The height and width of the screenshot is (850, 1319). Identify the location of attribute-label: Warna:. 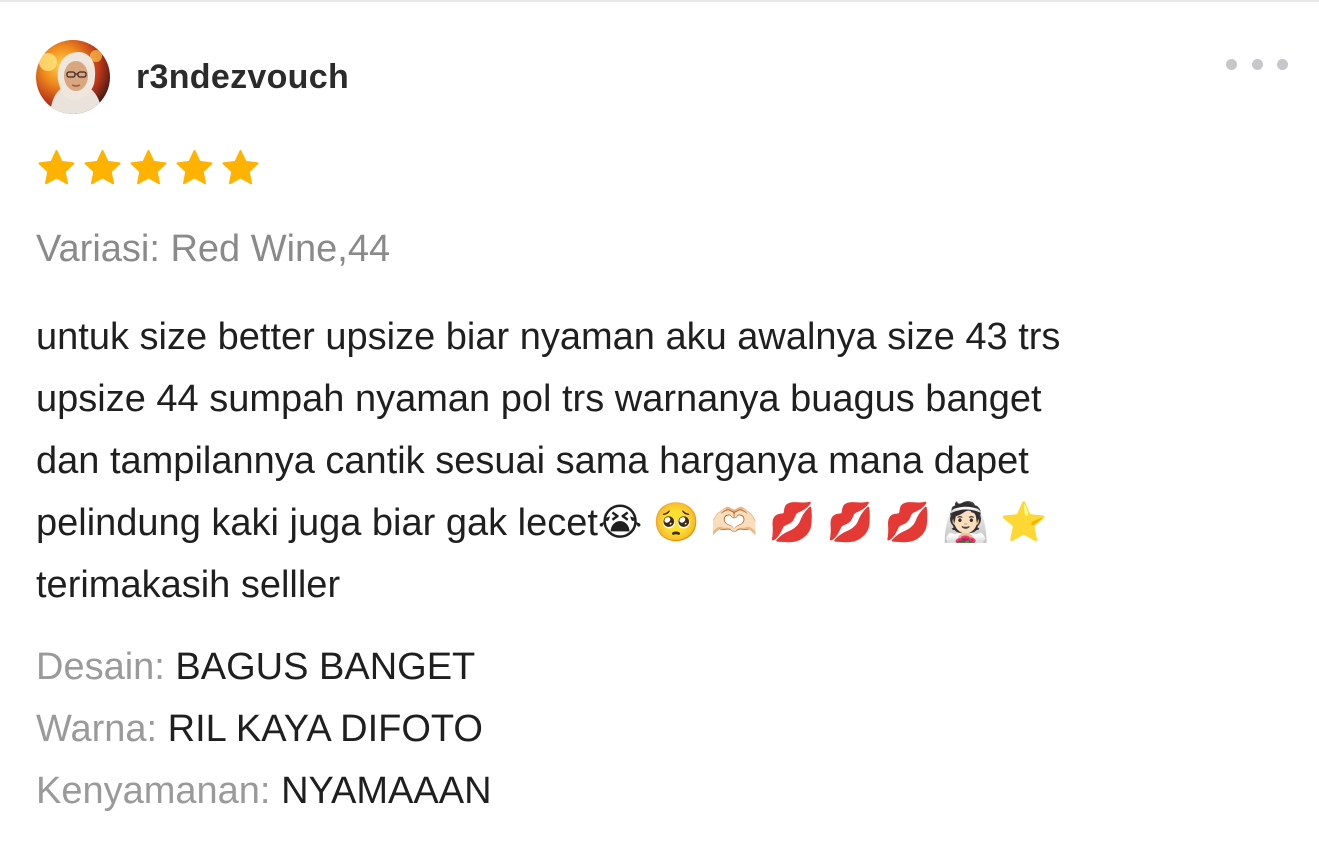
(102, 729).